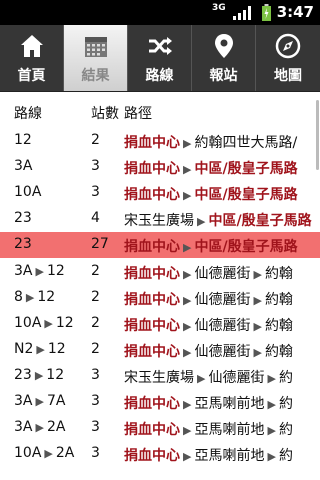 Image resolution: width=320 pixels, height=480 pixels. I want to click on route-cell: 12, so click(23, 140).